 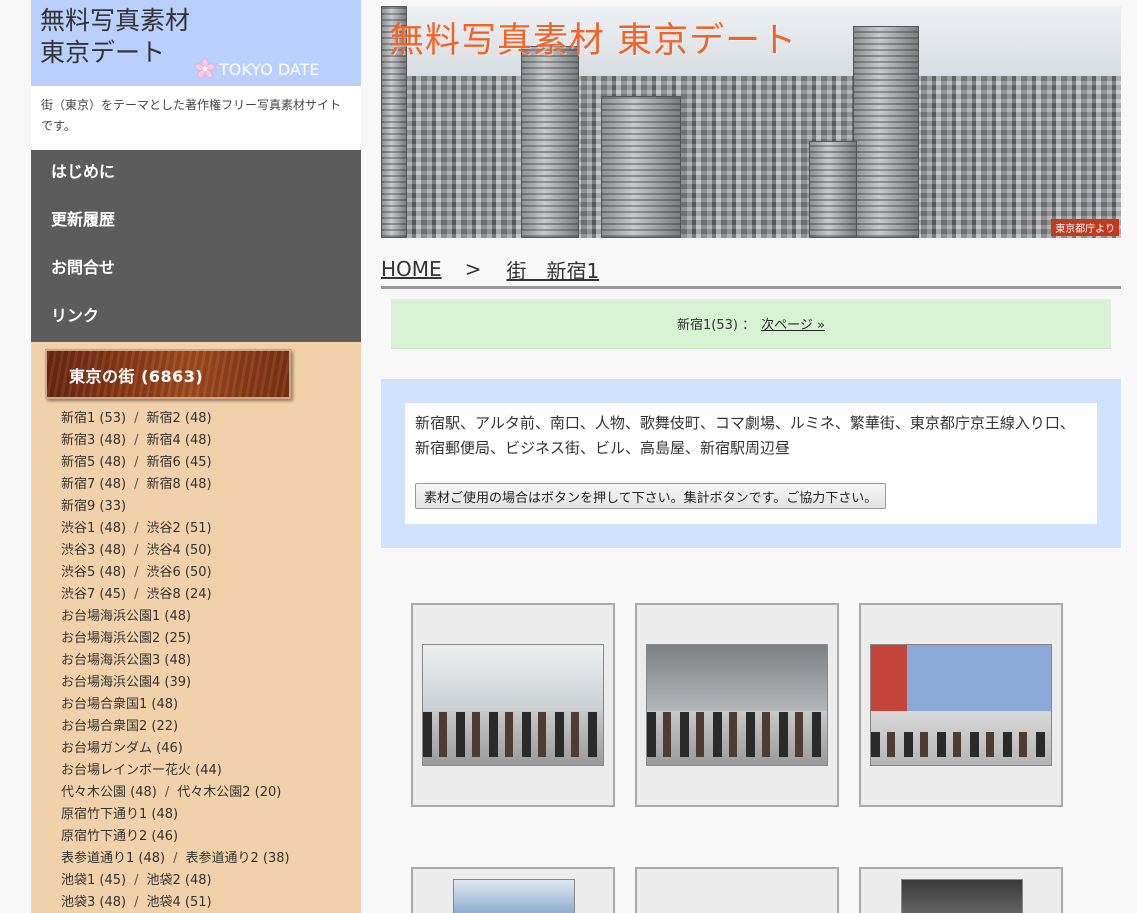 I want to click on category-row: お台場レインボー花火 (44), so click(x=211, y=771).